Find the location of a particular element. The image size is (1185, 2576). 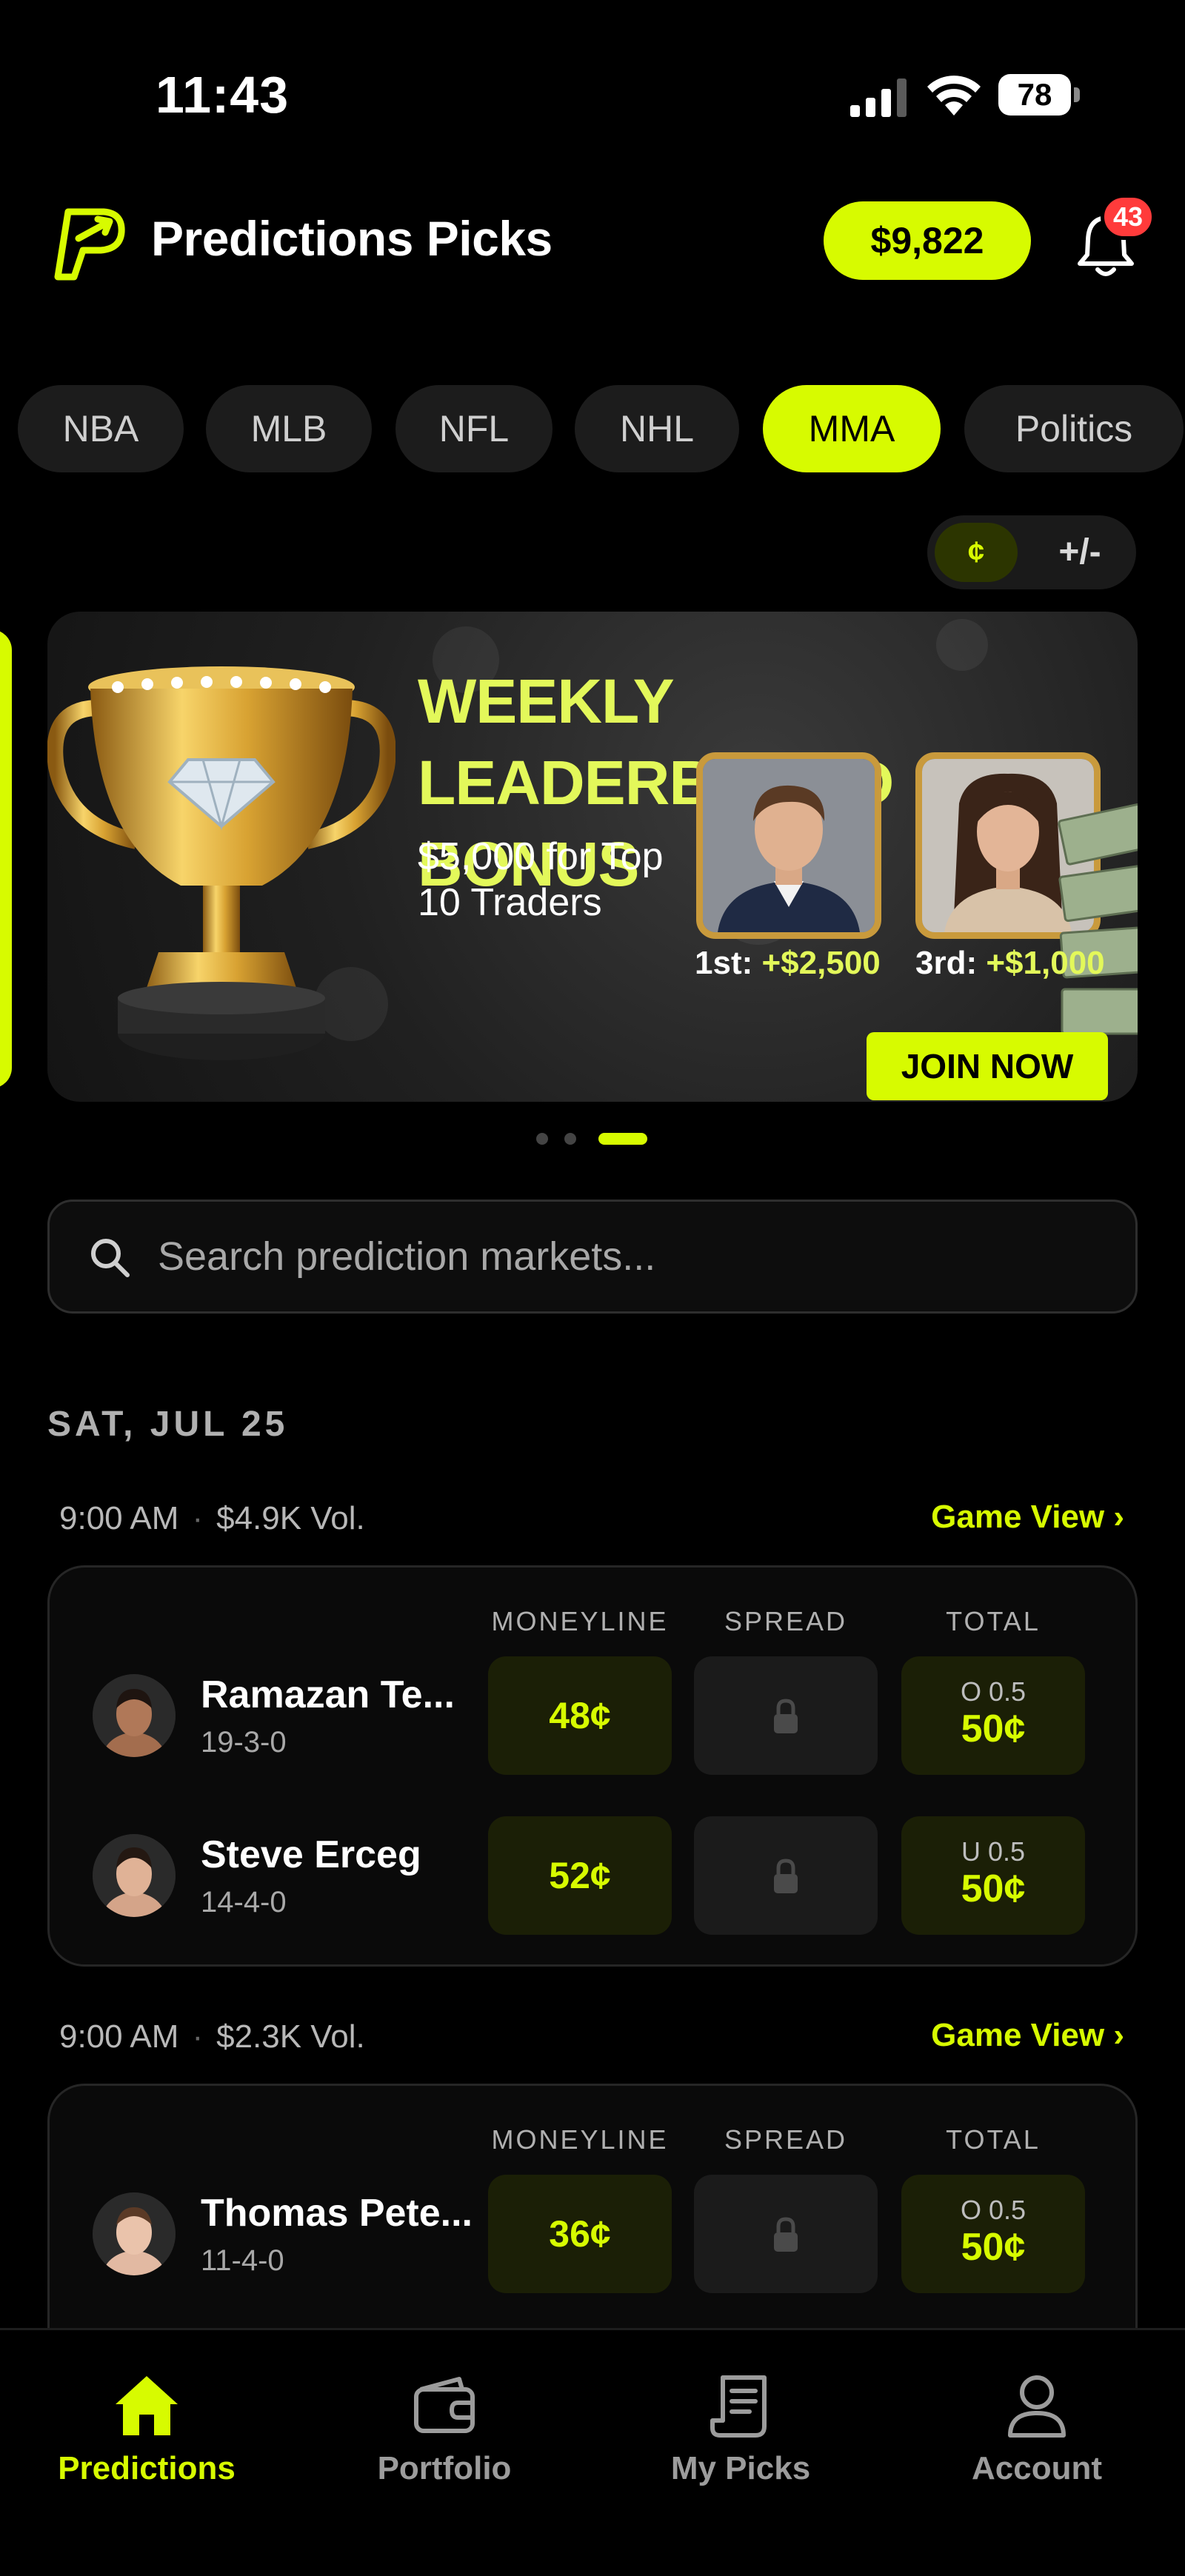

first-place-rank: 1st: is located at coordinates (724, 963).